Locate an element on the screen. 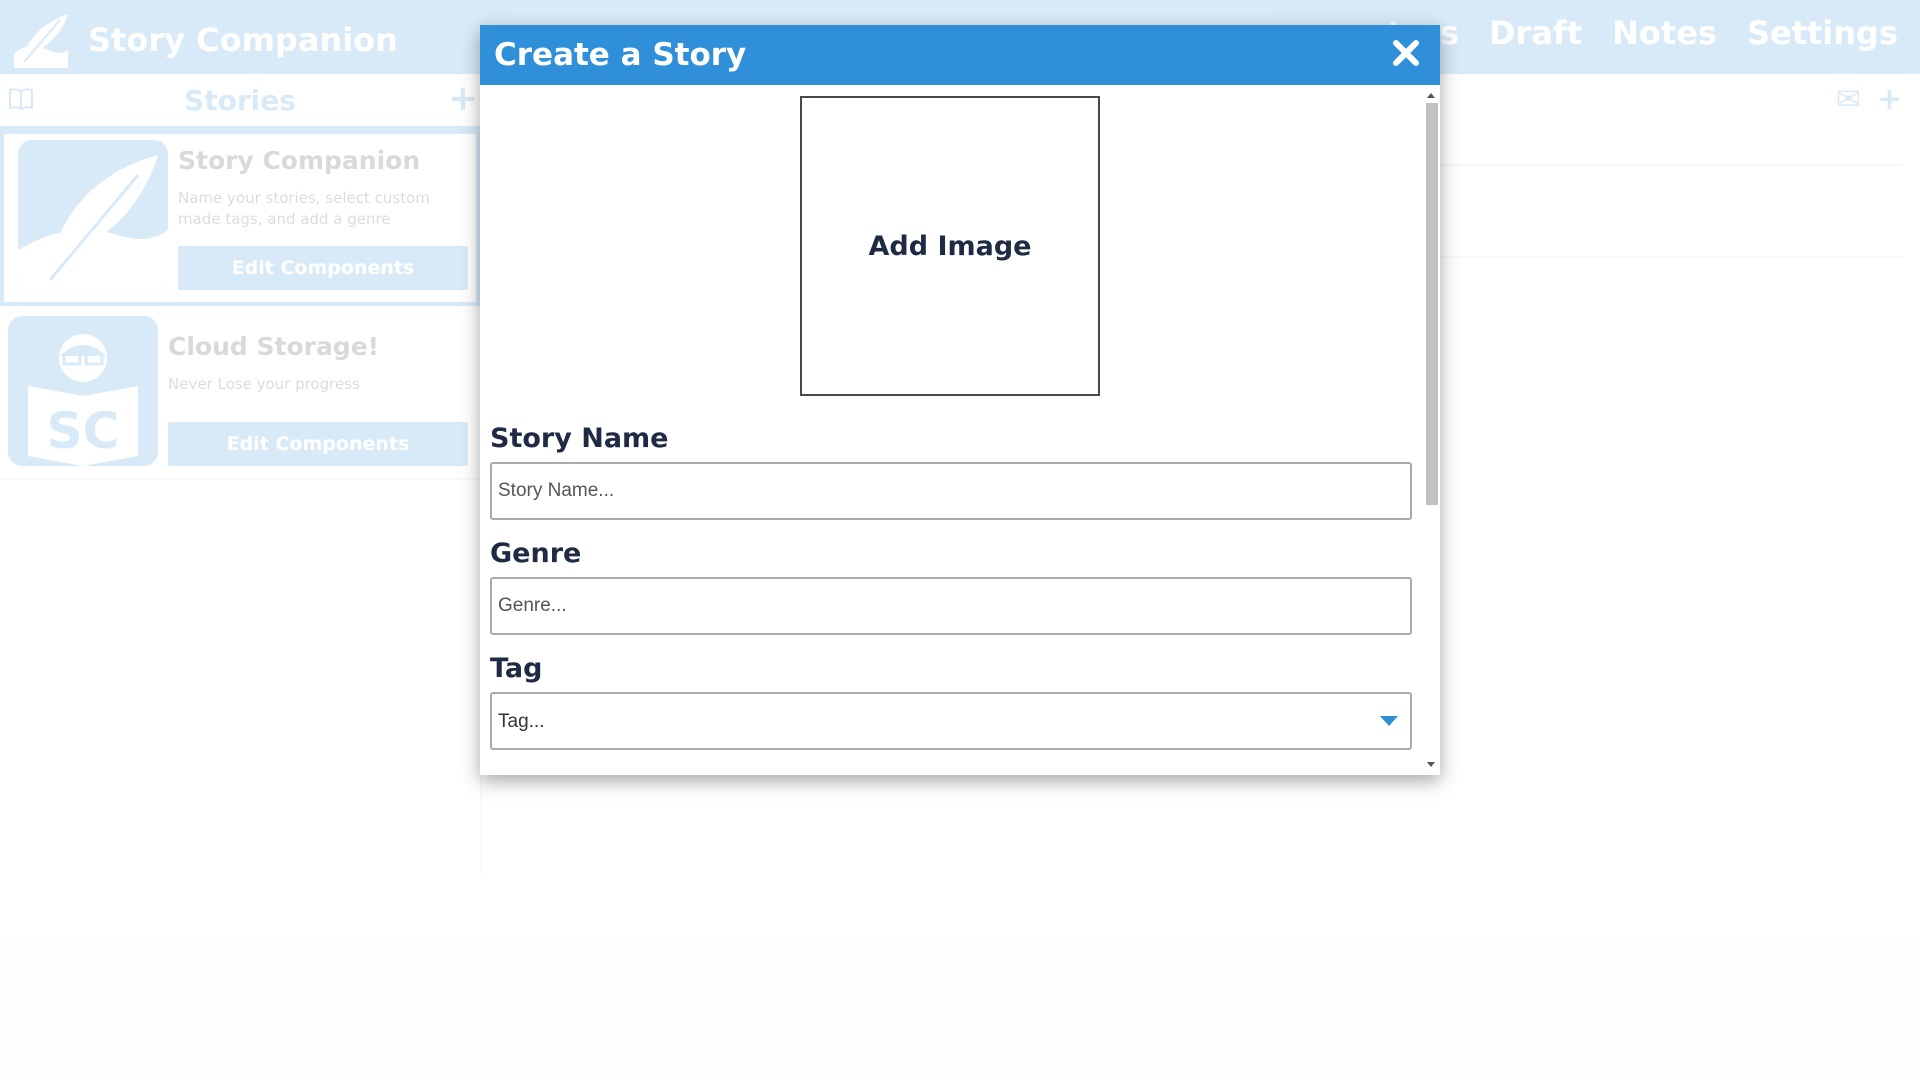 The height and width of the screenshot is (1080, 1920). dialog-title: Create a Story is located at coordinates (620, 55).